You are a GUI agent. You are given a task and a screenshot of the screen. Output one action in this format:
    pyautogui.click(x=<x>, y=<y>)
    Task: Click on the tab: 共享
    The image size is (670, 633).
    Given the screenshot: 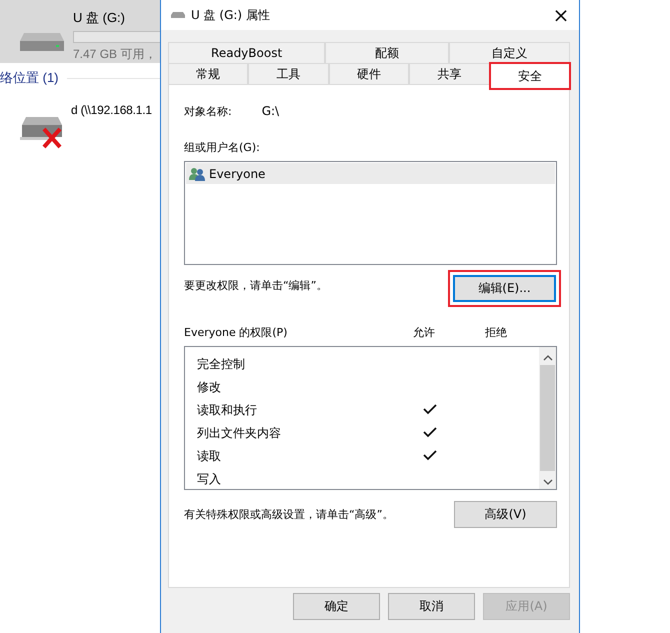 What is the action you would take?
    pyautogui.click(x=449, y=73)
    